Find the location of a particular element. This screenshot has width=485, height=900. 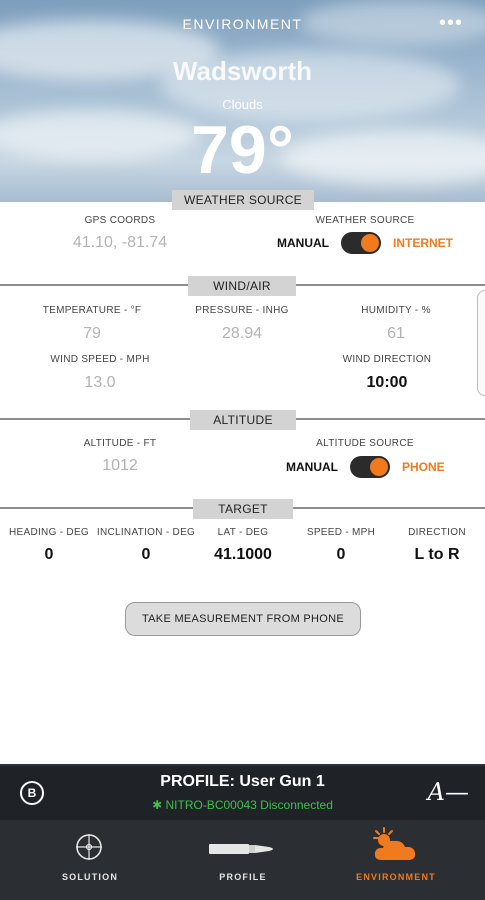

weather-source-label: WEATHER SOURCE is located at coordinates (365, 220).